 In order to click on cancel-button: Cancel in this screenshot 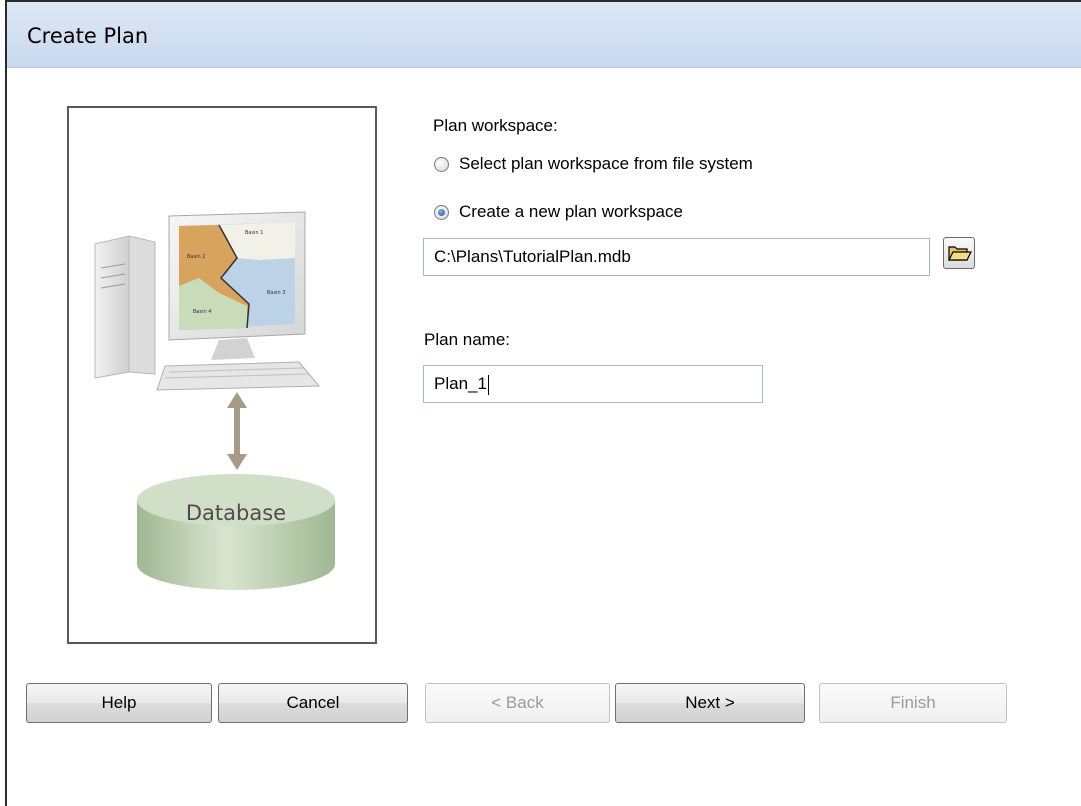, I will do `click(313, 703)`.